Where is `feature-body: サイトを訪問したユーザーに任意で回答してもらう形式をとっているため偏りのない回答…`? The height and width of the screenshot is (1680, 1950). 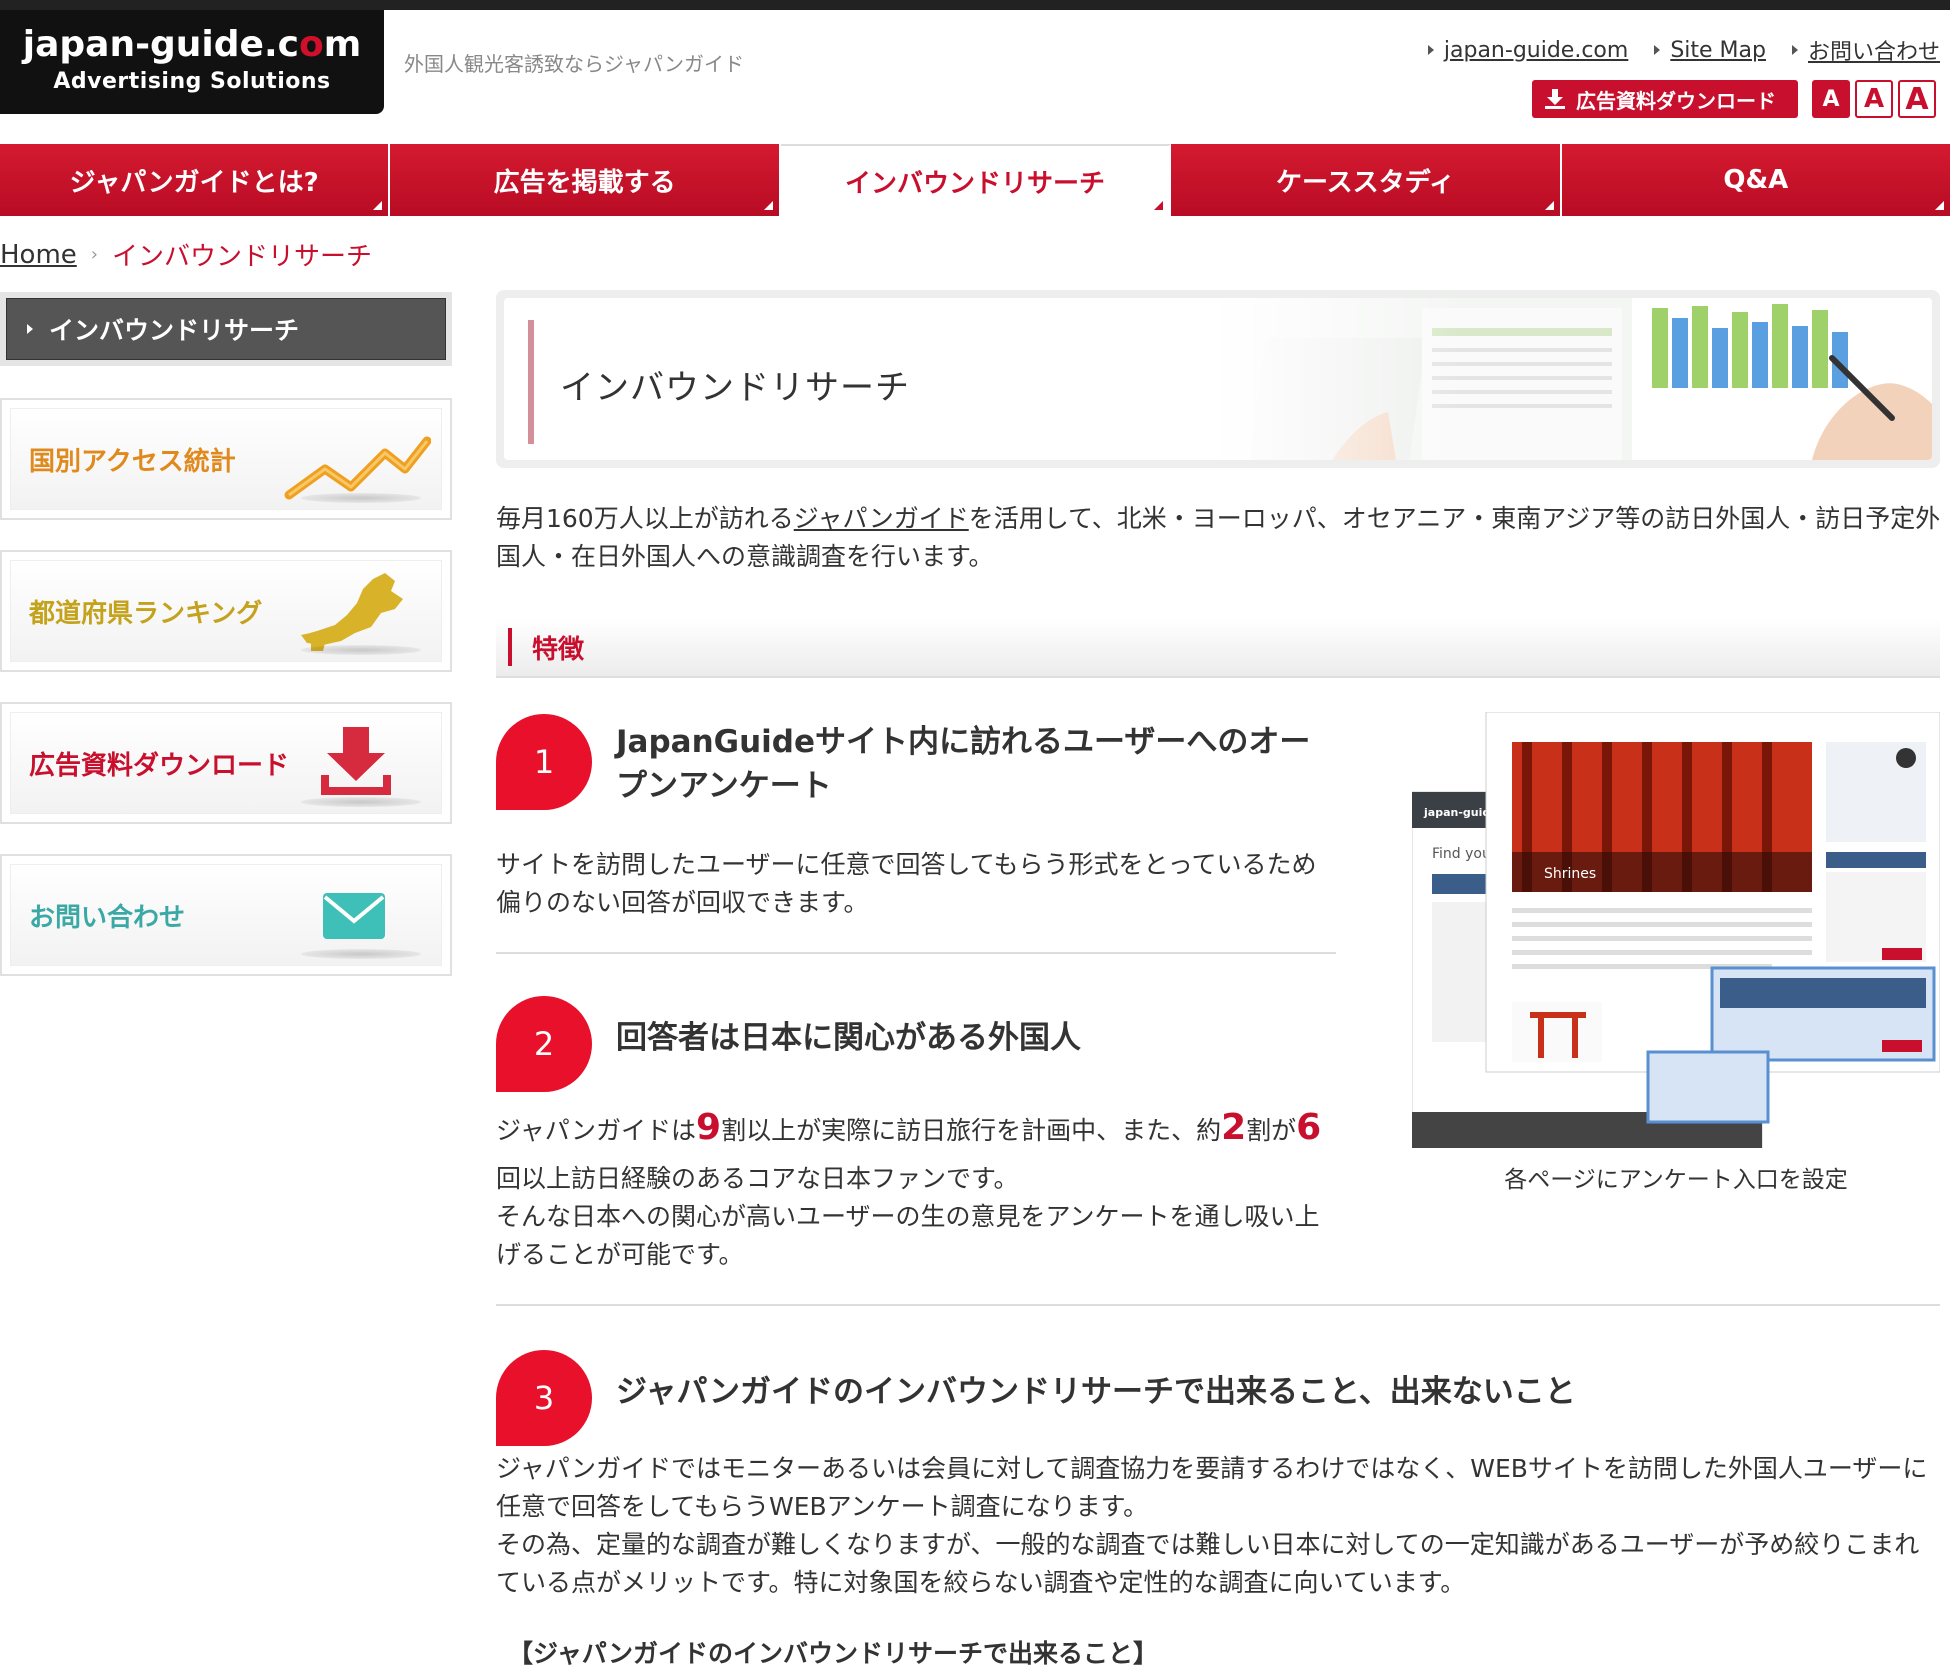 feature-body: サイトを訪問したユーザーに任意で回答してもらう形式をとっているため偏りのない回答… is located at coordinates (906, 883).